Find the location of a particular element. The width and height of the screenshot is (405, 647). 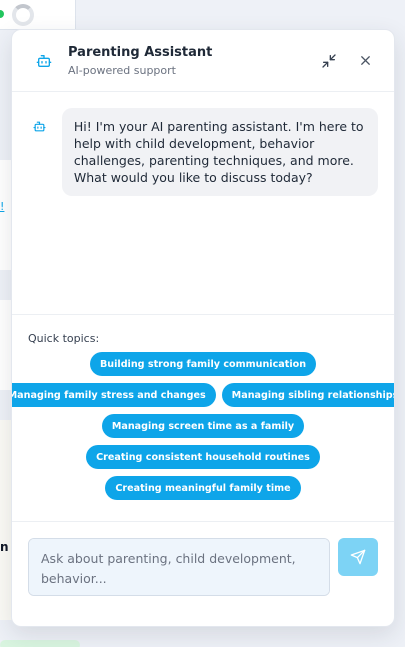

close-icon is located at coordinates (365, 60).